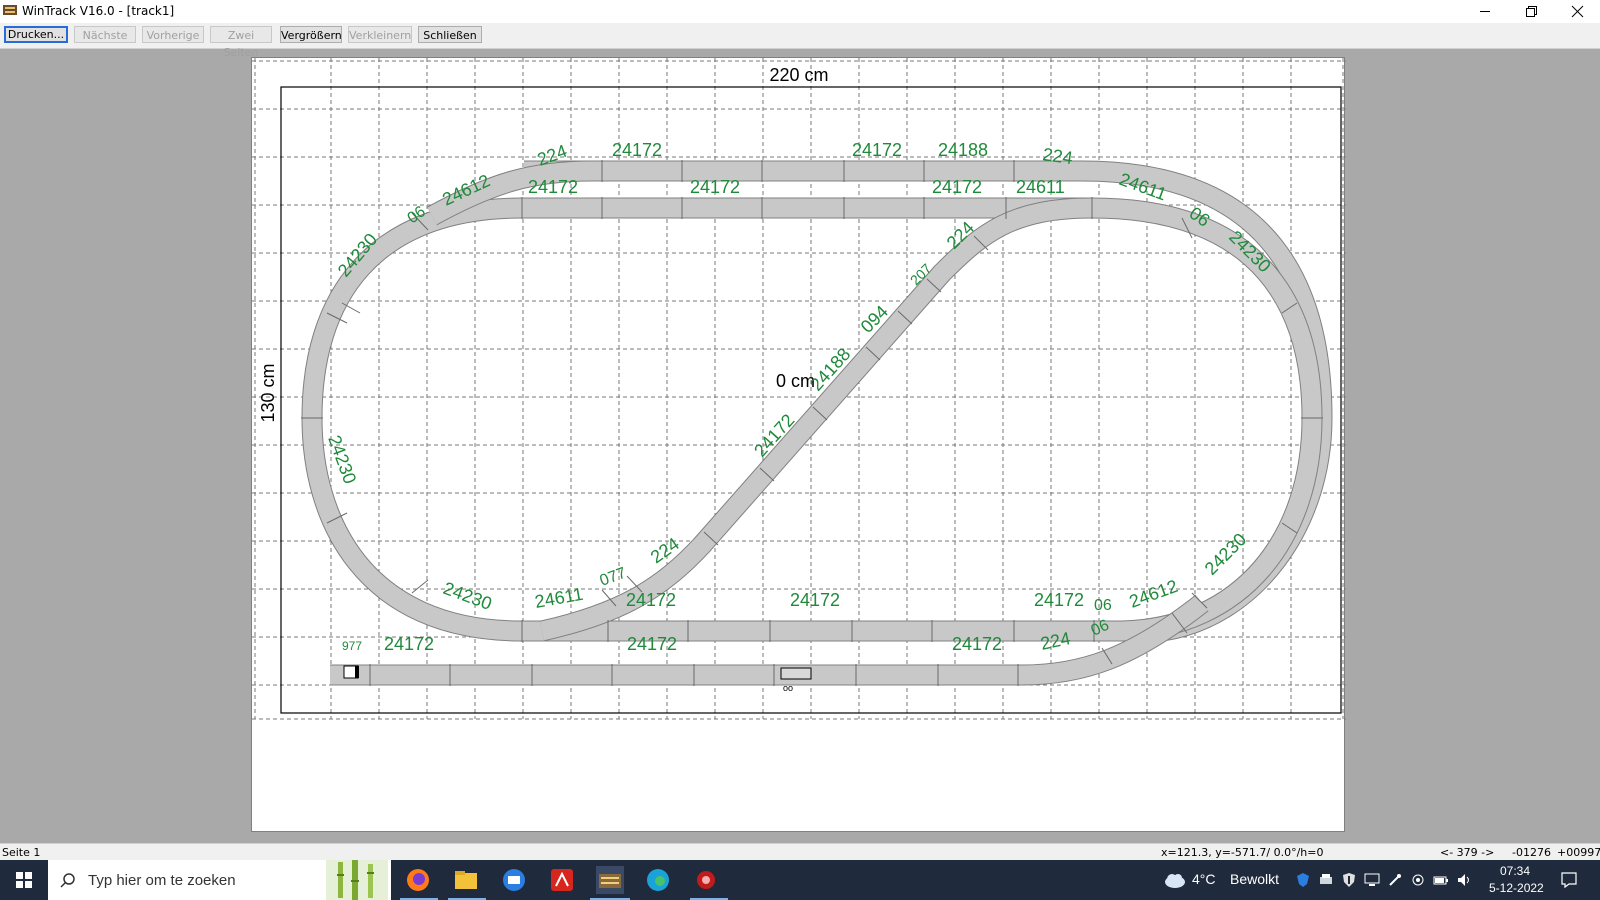 Image resolution: width=1600 pixels, height=900 pixels. Describe the element at coordinates (1103, 605) in the screenshot. I see `track-label: 06` at that location.